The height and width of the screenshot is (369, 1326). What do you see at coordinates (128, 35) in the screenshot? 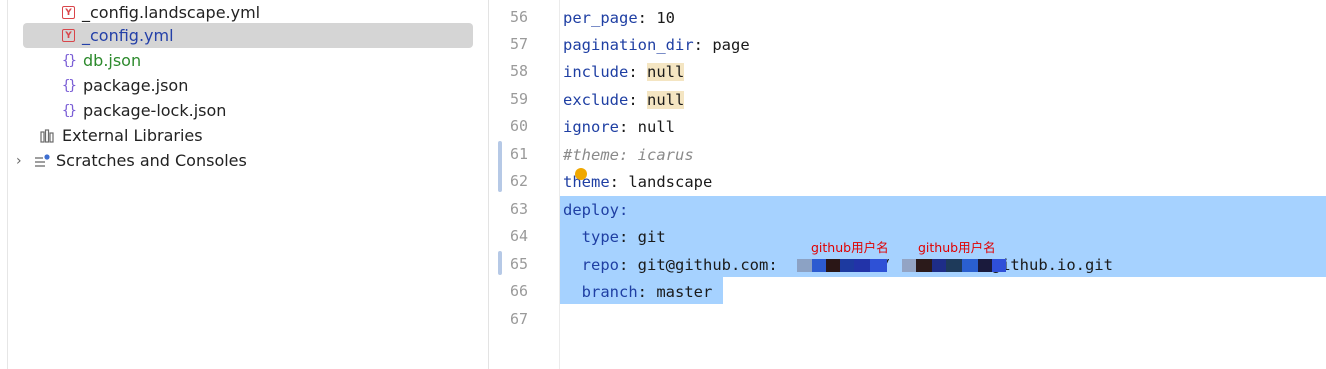
I see `tree-item-label: _config.yml` at bounding box center [128, 35].